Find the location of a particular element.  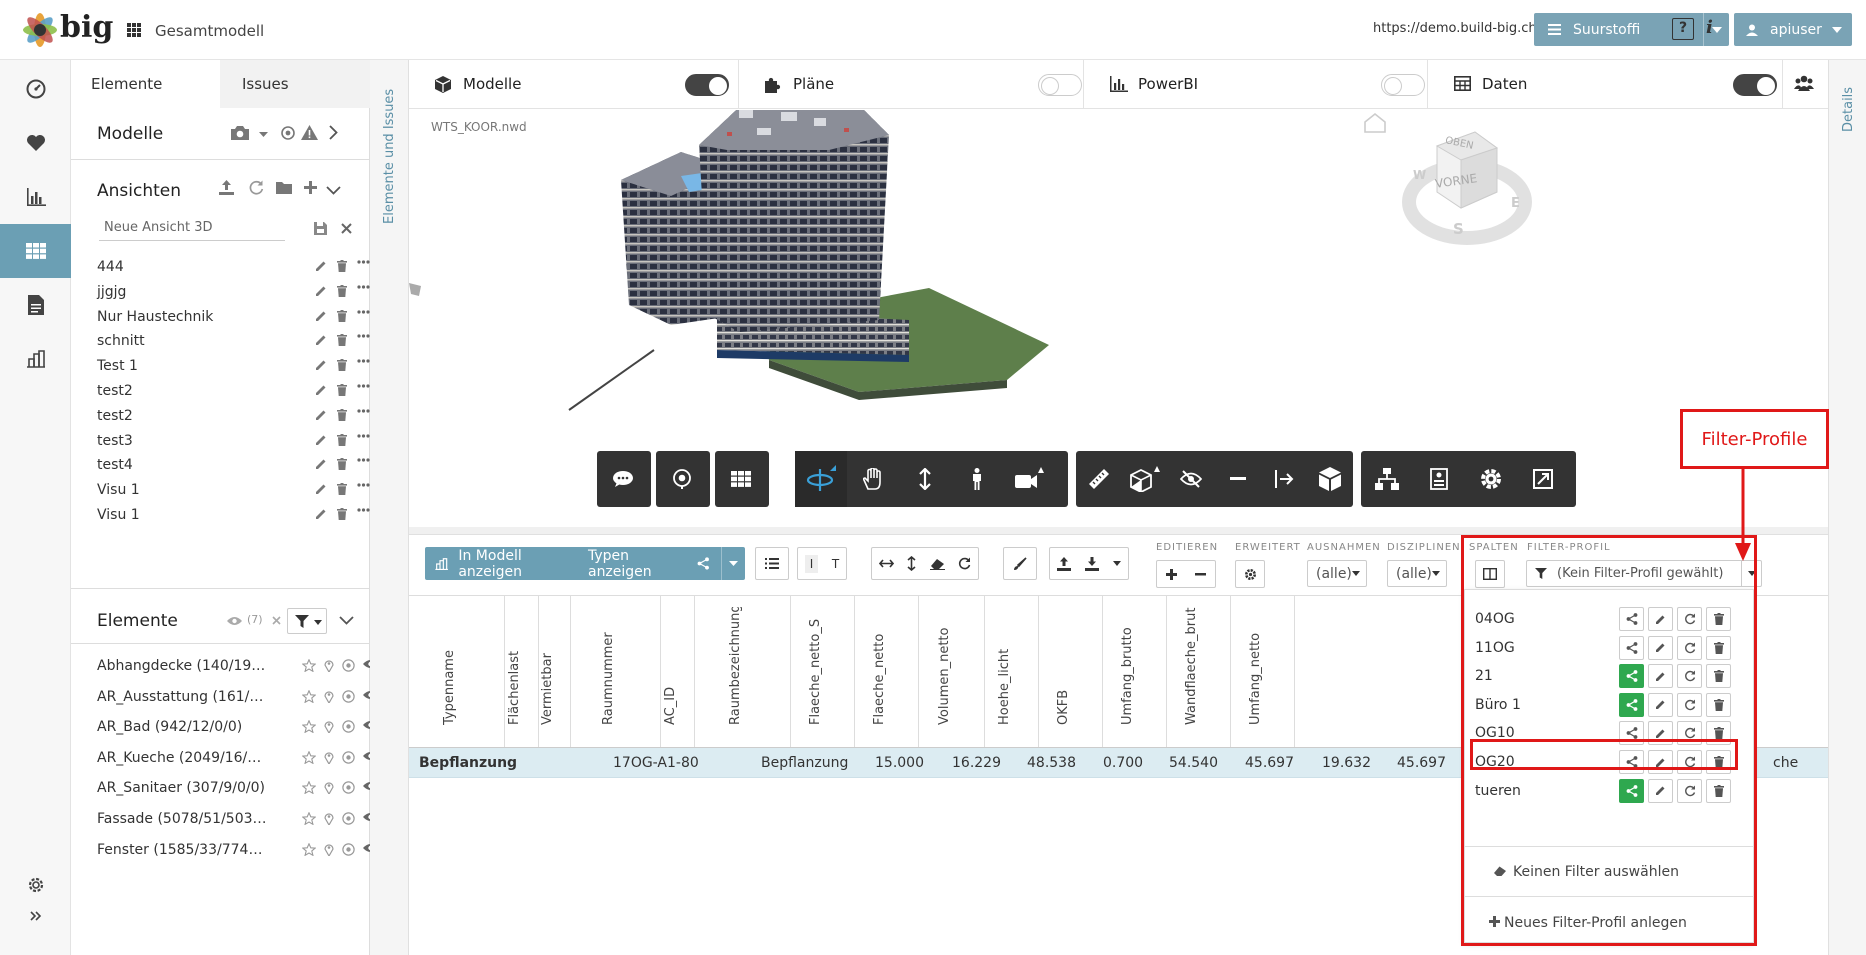

apps-grid-icon is located at coordinates (134, 30).